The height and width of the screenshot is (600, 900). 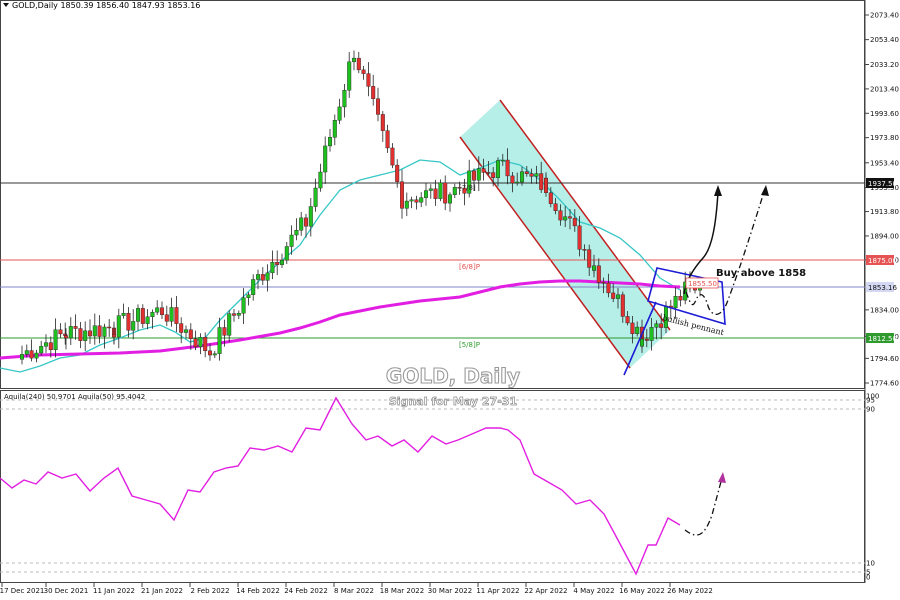 I want to click on price-tick-label: 1993.60, so click(x=884, y=114).